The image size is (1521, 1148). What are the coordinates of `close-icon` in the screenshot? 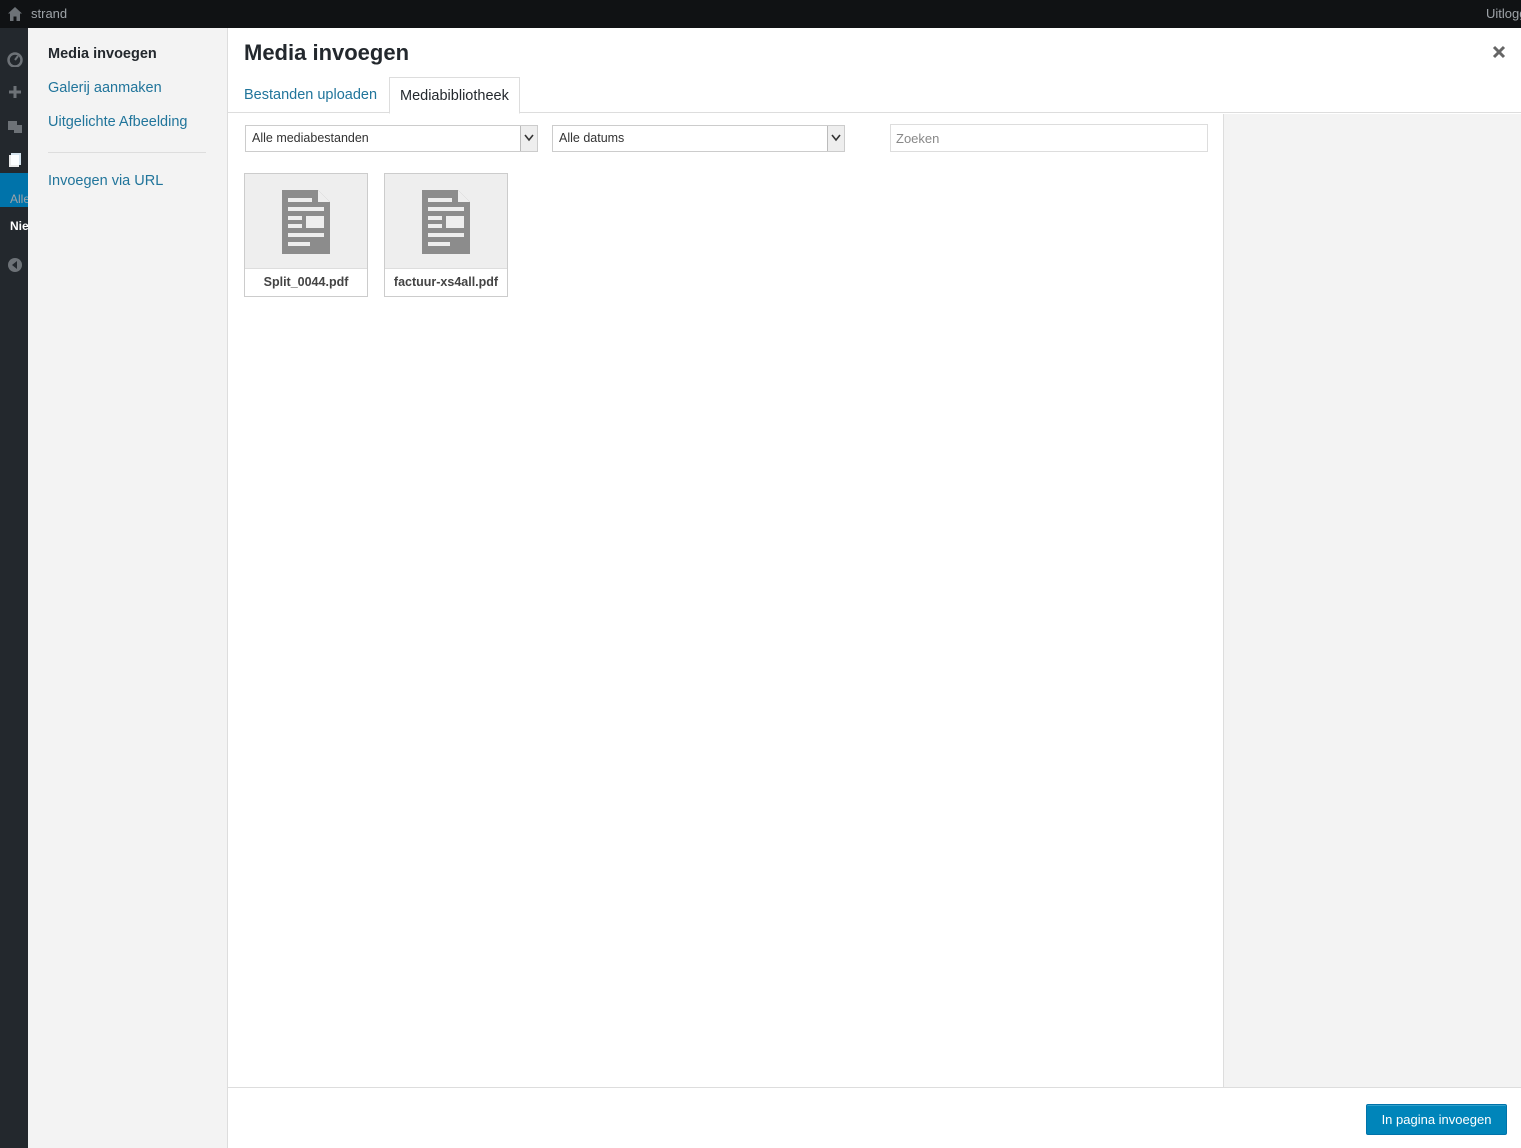 It's located at (1499, 52).